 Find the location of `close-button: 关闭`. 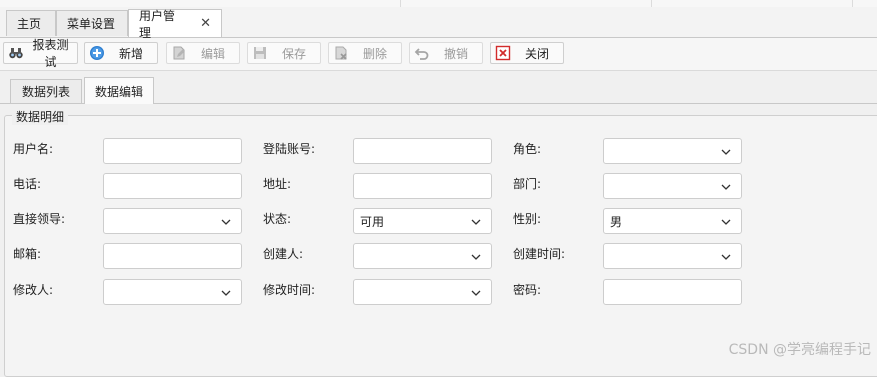

close-button: 关闭 is located at coordinates (527, 53).